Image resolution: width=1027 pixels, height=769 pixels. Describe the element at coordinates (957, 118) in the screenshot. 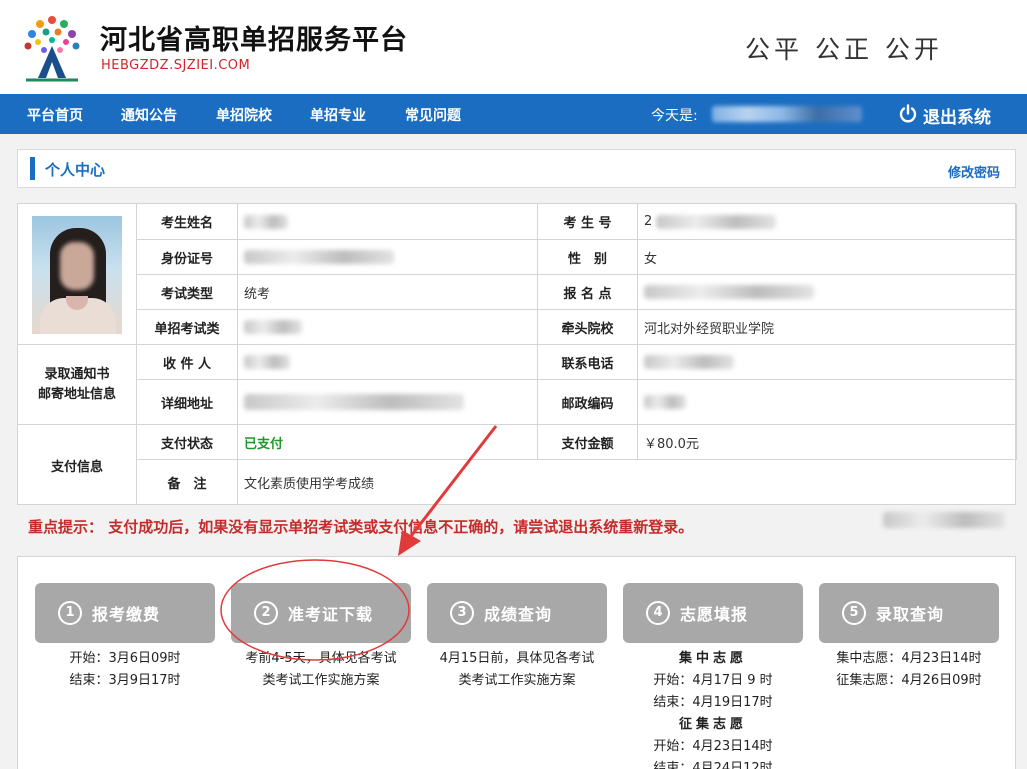

I see `logout-label: 退出系统` at that location.